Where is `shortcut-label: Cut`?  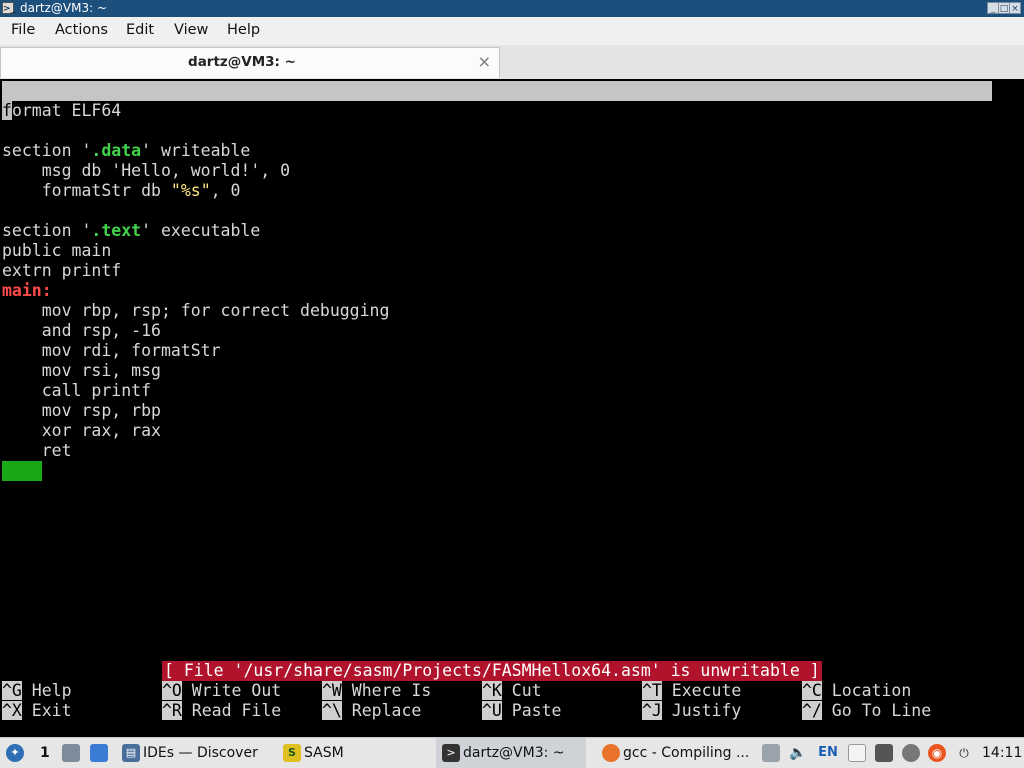
shortcut-label: Cut is located at coordinates (521, 690).